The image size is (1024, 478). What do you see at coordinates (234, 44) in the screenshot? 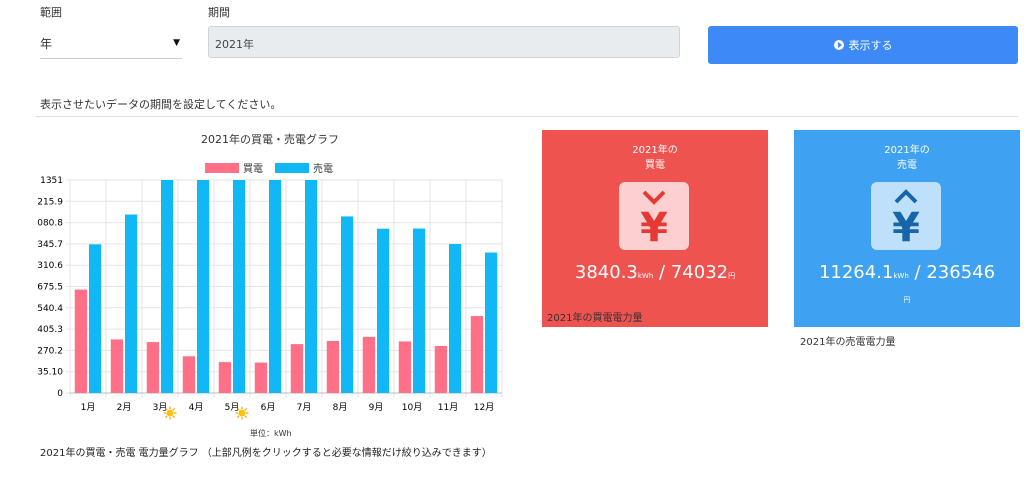
I see `period-input-value: 2021年` at bounding box center [234, 44].